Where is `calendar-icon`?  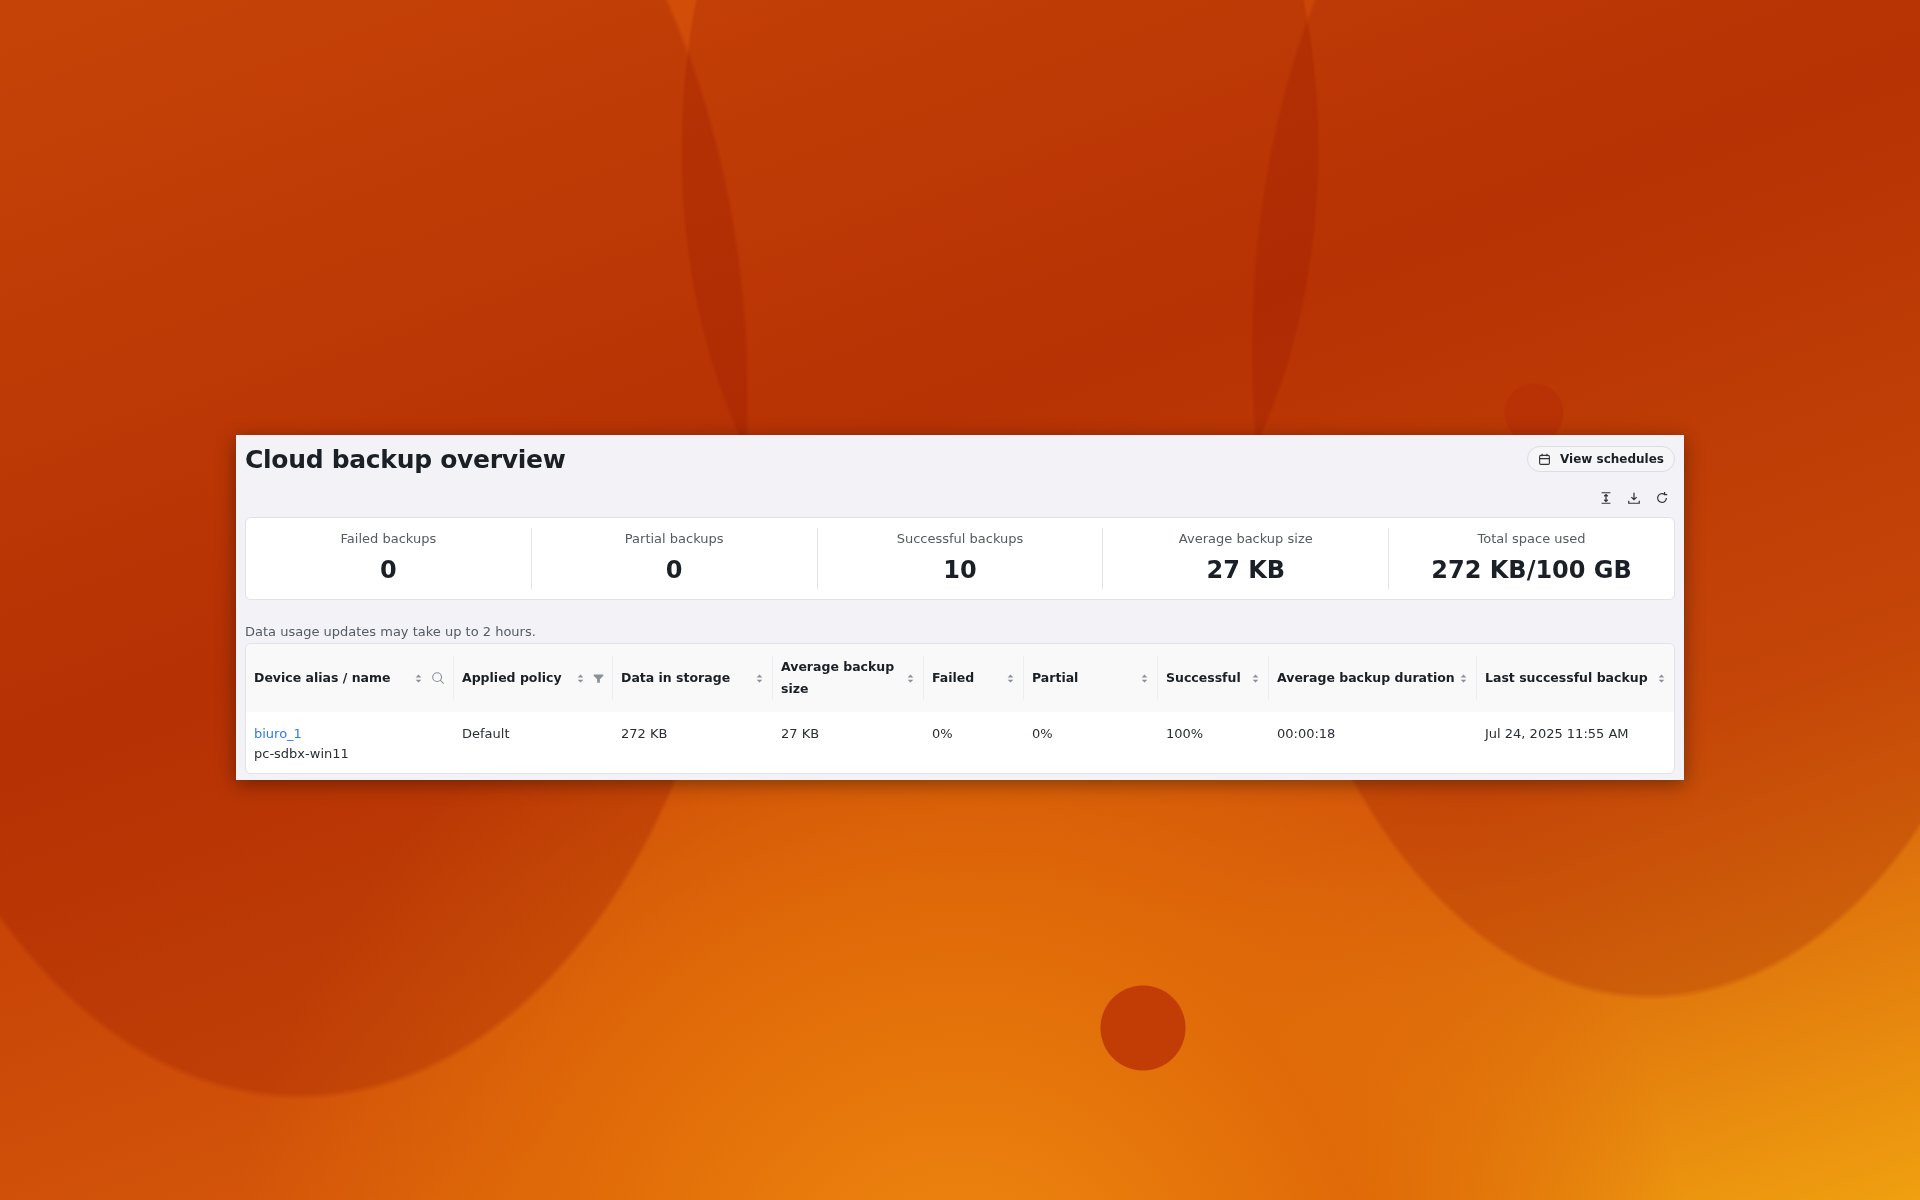
calendar-icon is located at coordinates (1544, 459).